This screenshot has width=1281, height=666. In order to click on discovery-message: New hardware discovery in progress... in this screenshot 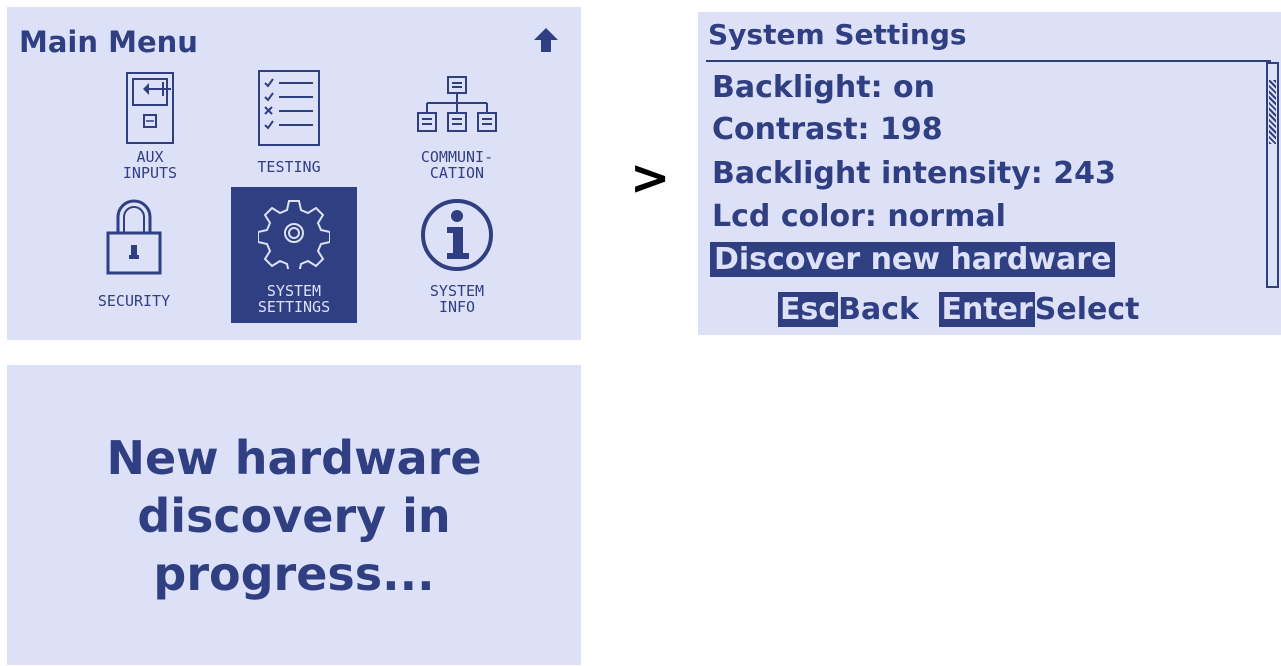, I will do `click(294, 516)`.